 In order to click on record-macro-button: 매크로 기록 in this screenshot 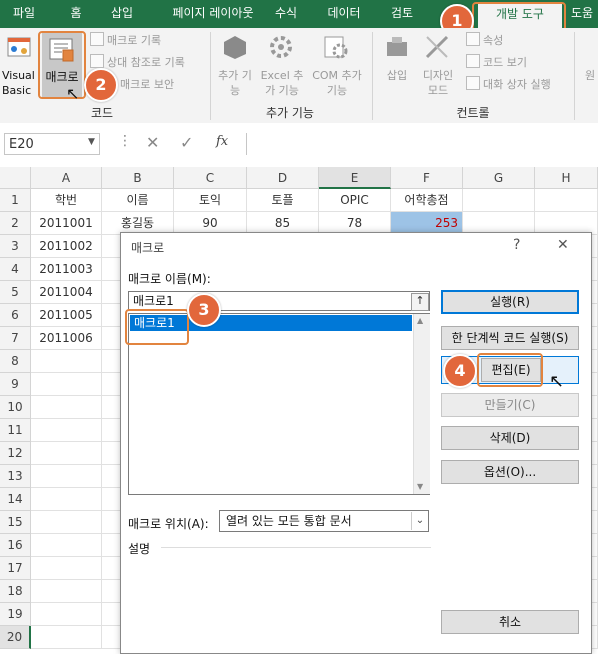, I will do `click(125, 41)`.